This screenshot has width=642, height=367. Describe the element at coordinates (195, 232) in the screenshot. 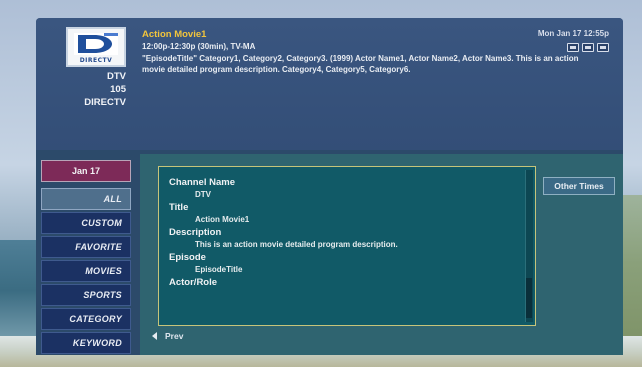

I see `detail-label-description: Description` at that location.